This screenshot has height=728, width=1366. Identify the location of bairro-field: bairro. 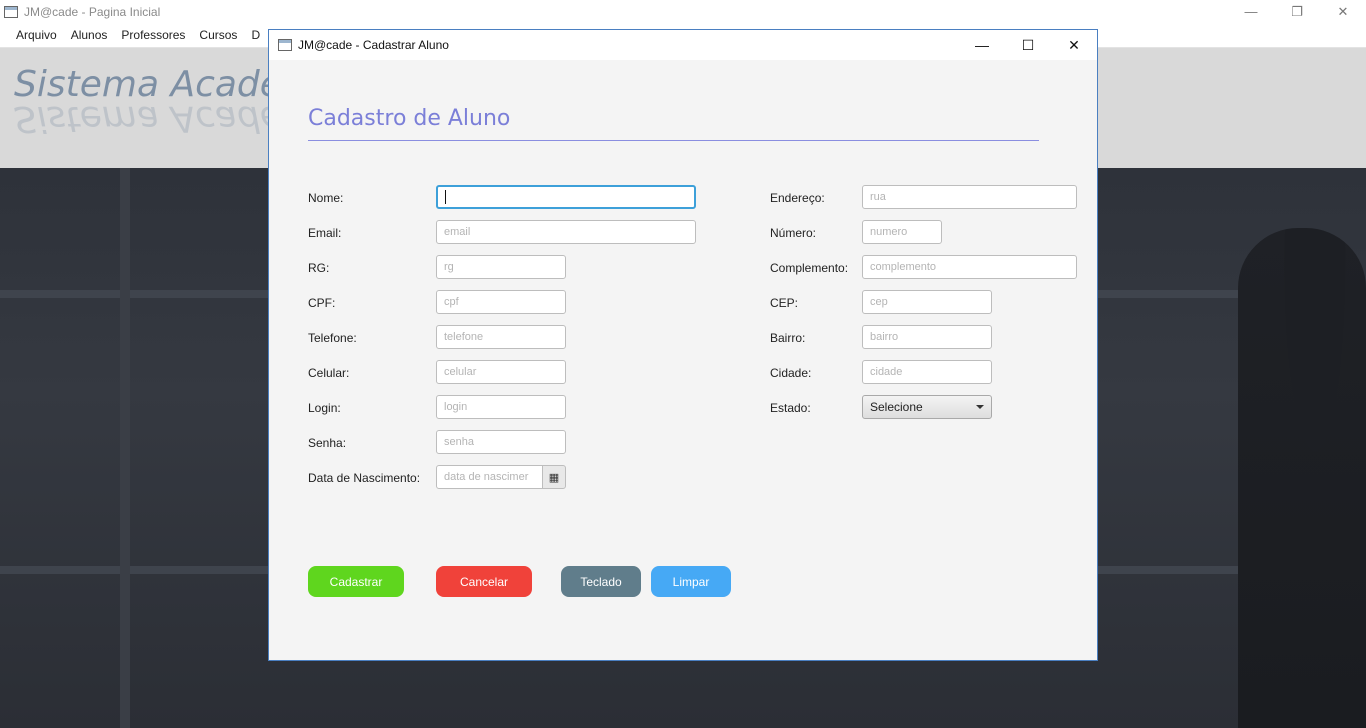
(927, 337).